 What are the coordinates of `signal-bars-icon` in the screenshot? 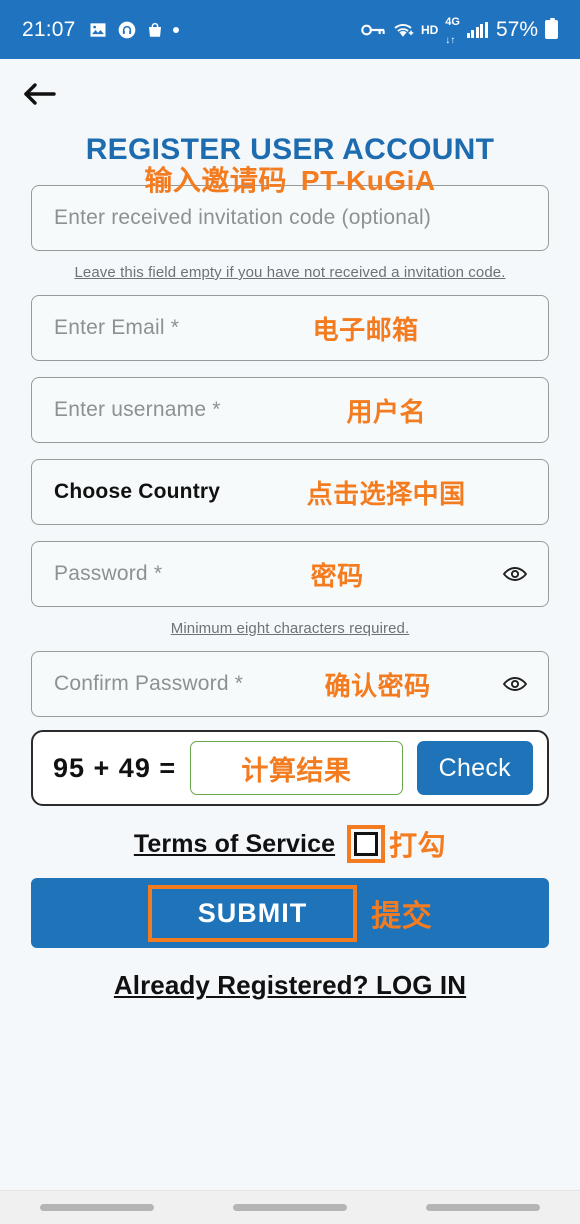 It's located at (477, 29).